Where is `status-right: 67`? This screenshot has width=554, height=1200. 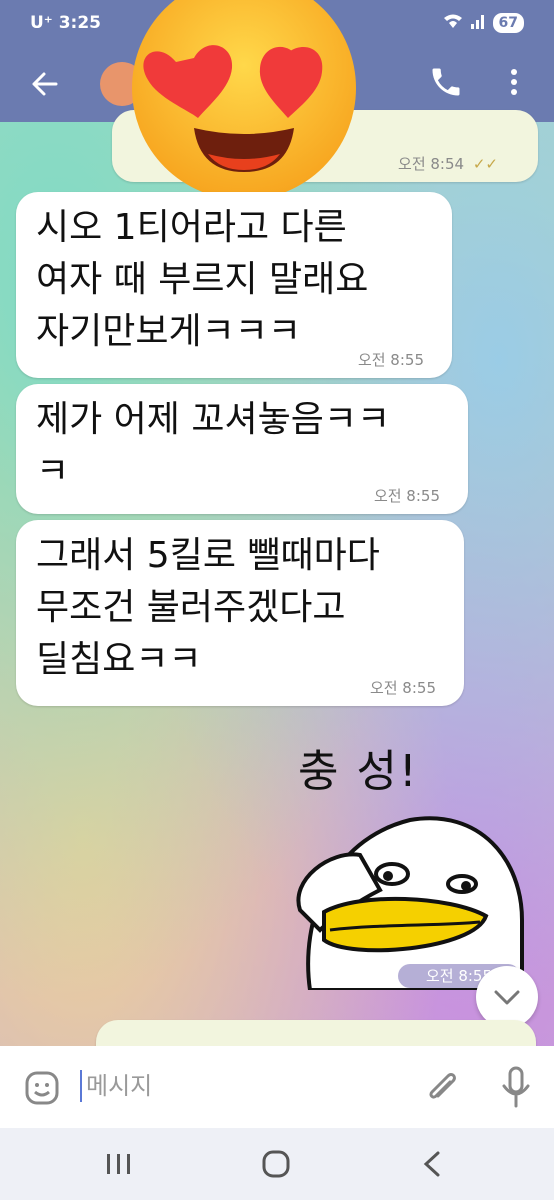
status-right: 67 is located at coordinates (483, 23).